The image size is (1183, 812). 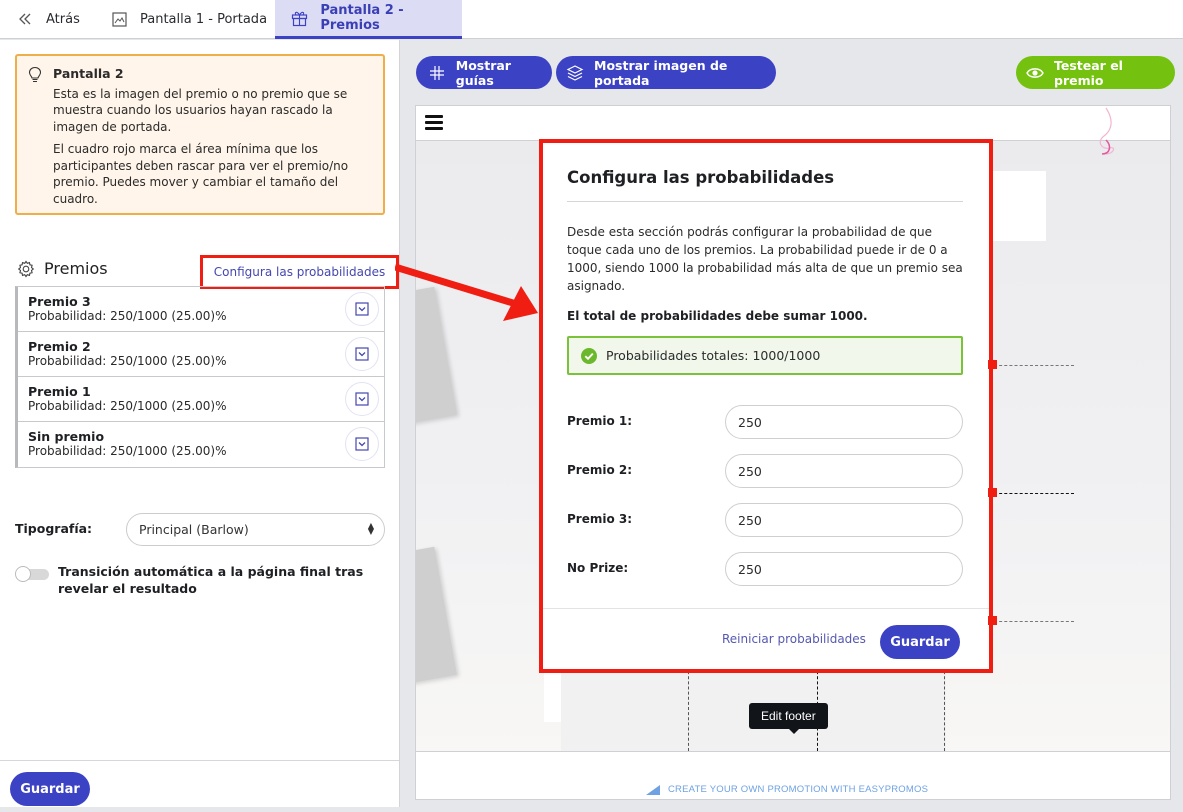 What do you see at coordinates (1035, 73) in the screenshot?
I see `eye-icon` at bounding box center [1035, 73].